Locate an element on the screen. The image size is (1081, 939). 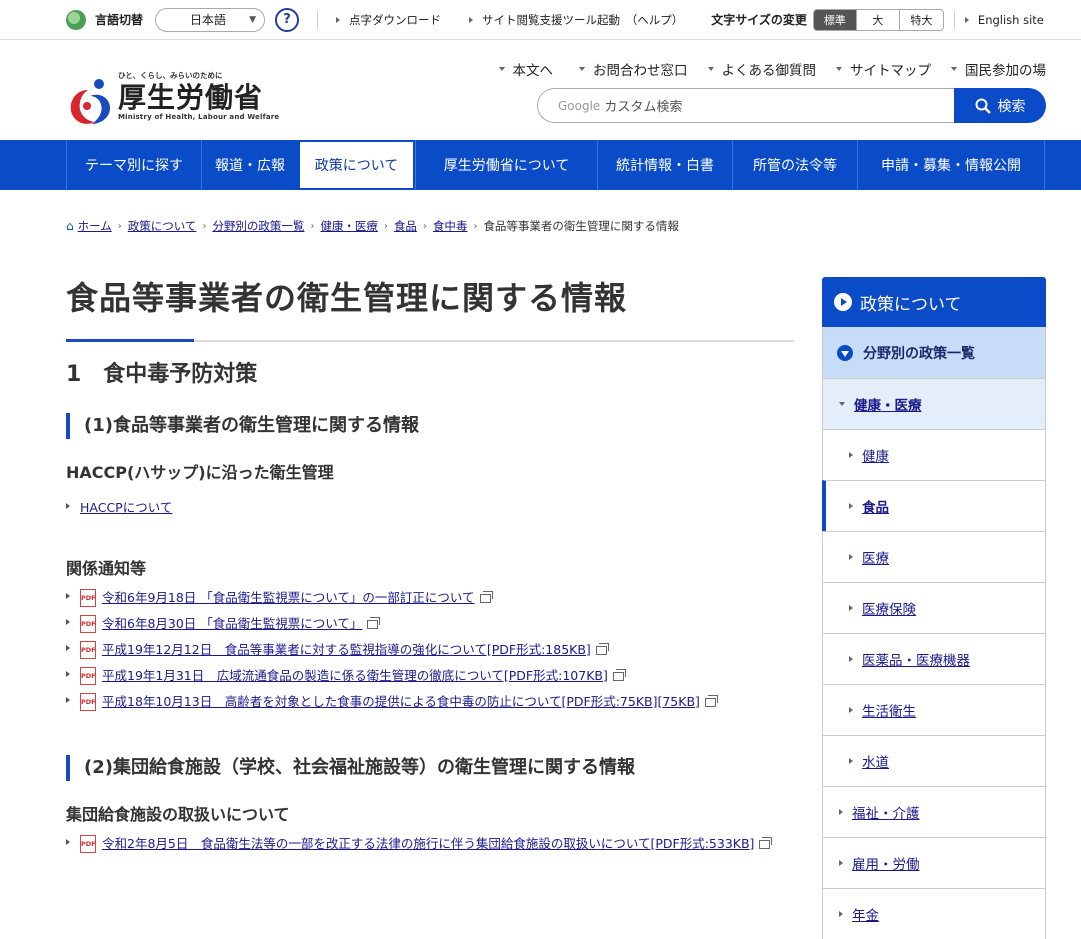
help-button: ? is located at coordinates (287, 19).